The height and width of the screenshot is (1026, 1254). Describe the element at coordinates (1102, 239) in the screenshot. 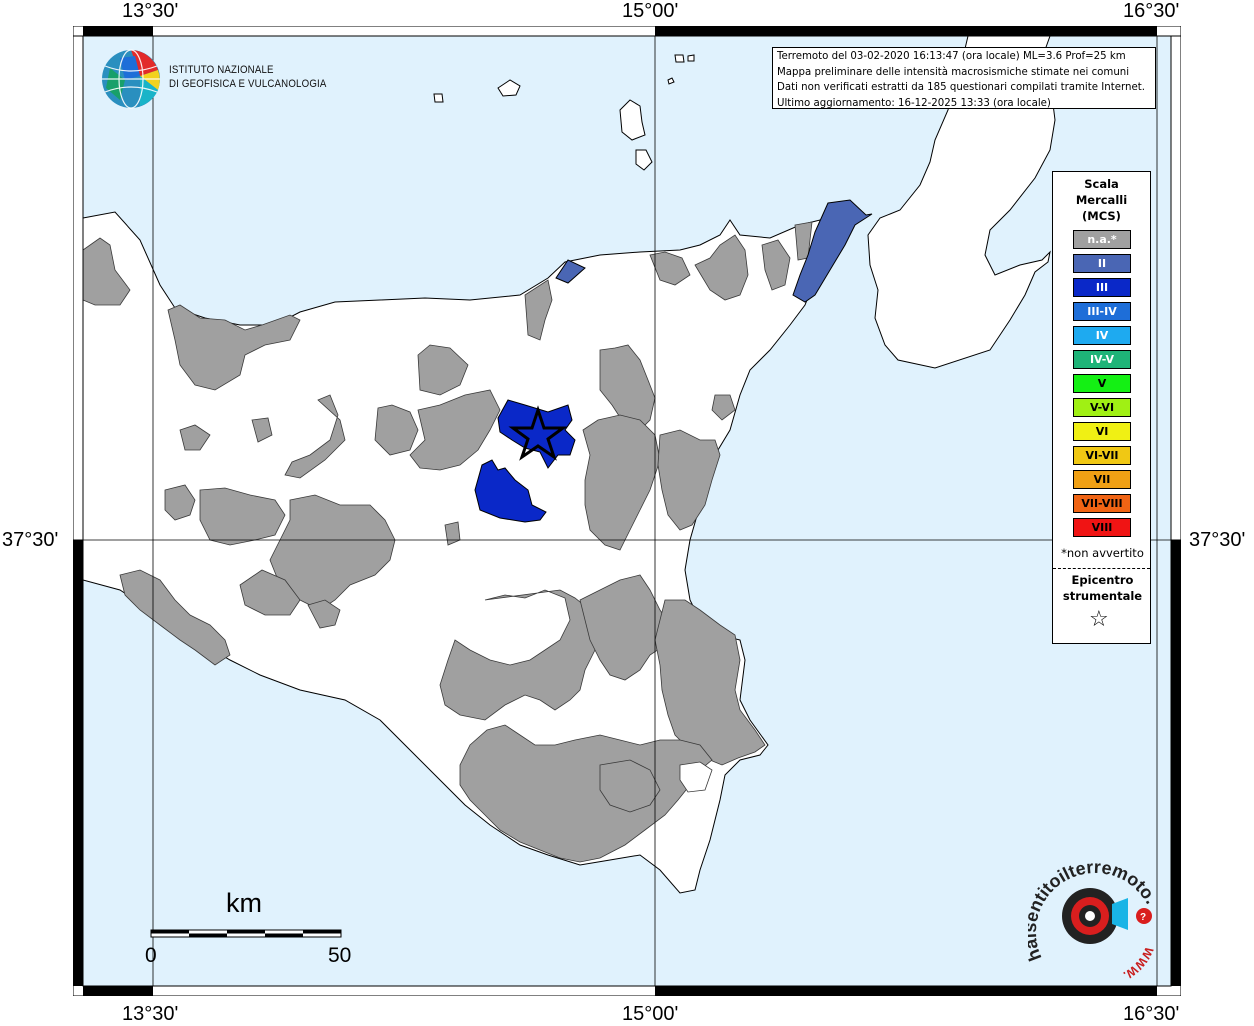

I see `legend-swatch-n-a: n.a.*` at that location.